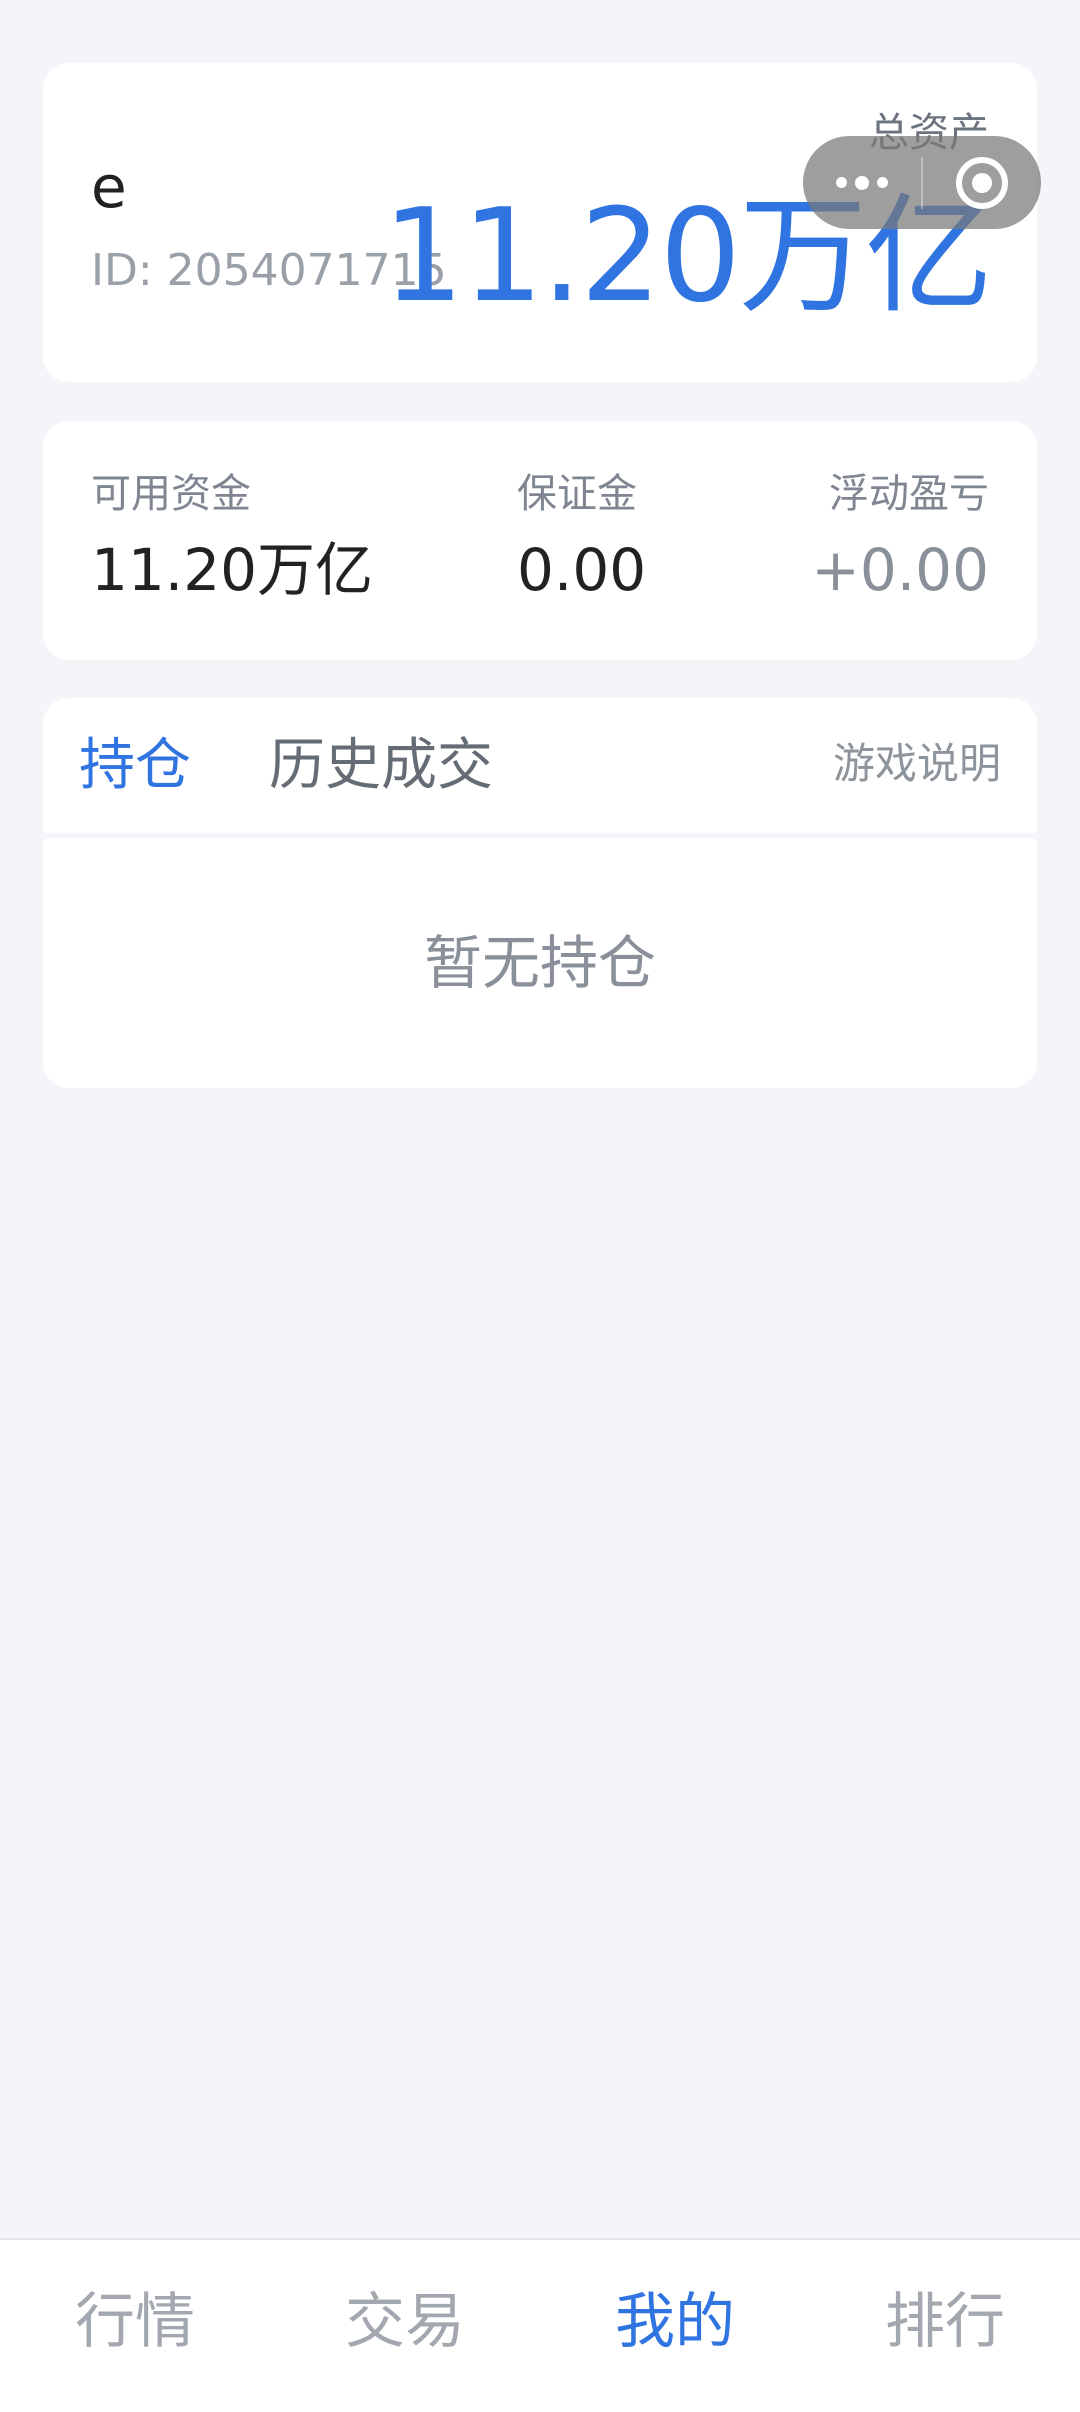 The image size is (1080, 2412). Describe the element at coordinates (917, 764) in the screenshot. I see `game-help-link: 游戏说明` at that location.